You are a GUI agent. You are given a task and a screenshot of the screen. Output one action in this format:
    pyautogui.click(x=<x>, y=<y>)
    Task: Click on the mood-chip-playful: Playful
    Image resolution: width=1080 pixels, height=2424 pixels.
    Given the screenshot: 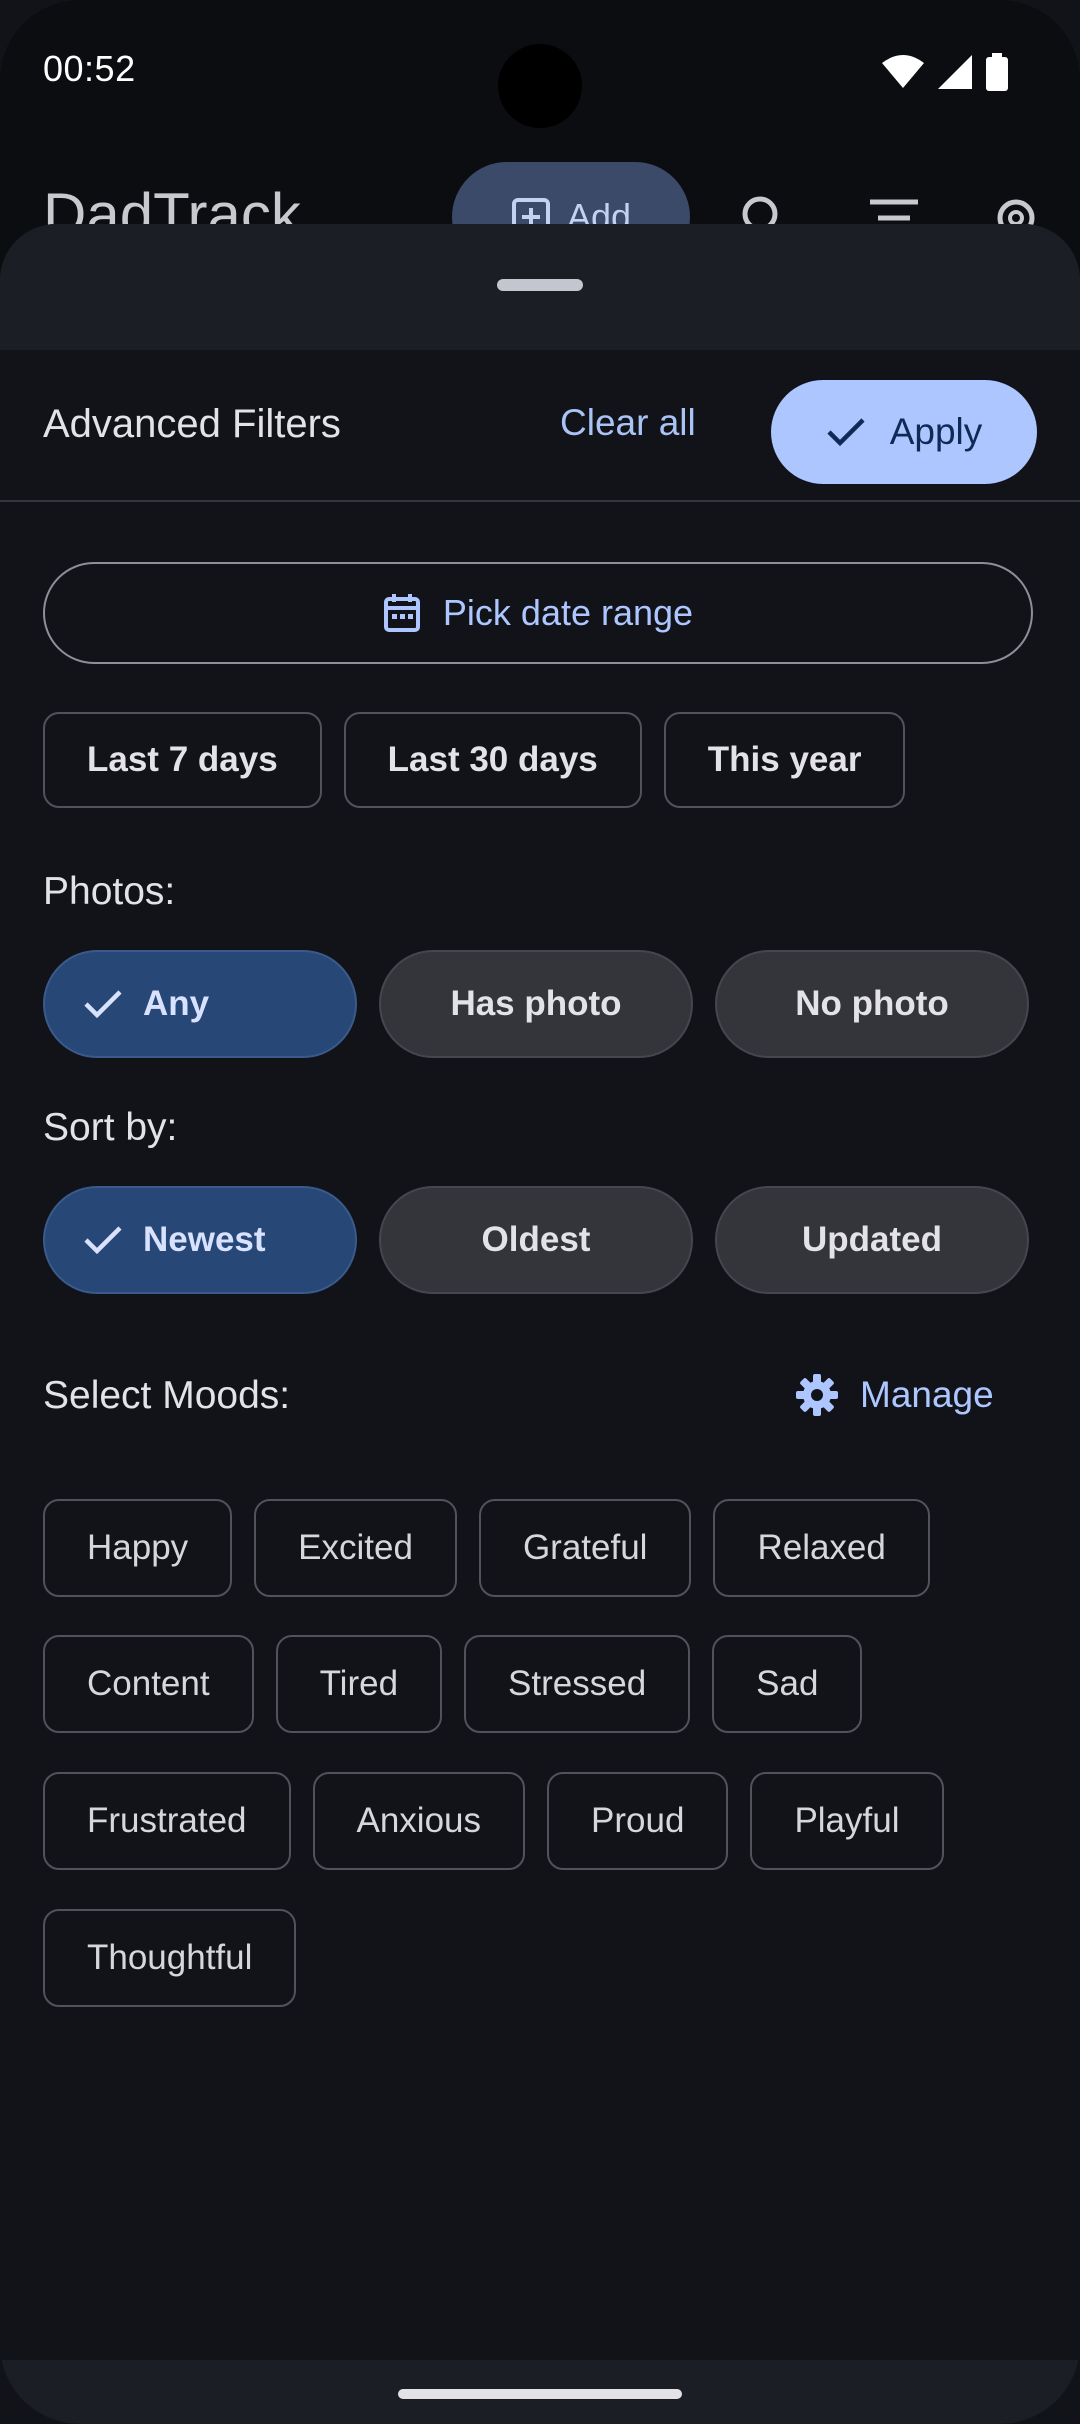 What is the action you would take?
    pyautogui.click(x=847, y=1821)
    